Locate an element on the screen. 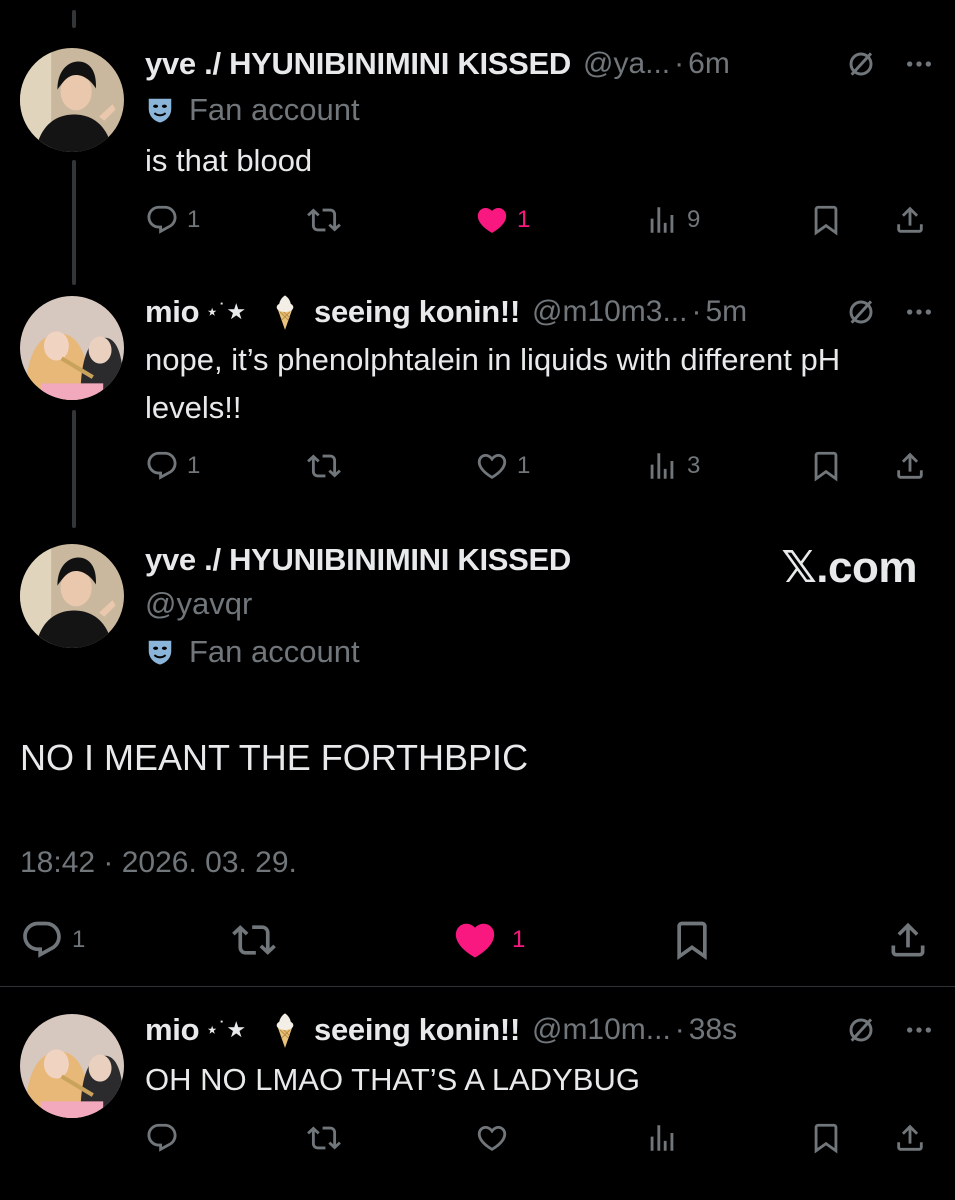 The height and width of the screenshot is (1200, 955). views-button: 3 is located at coordinates (672, 466).